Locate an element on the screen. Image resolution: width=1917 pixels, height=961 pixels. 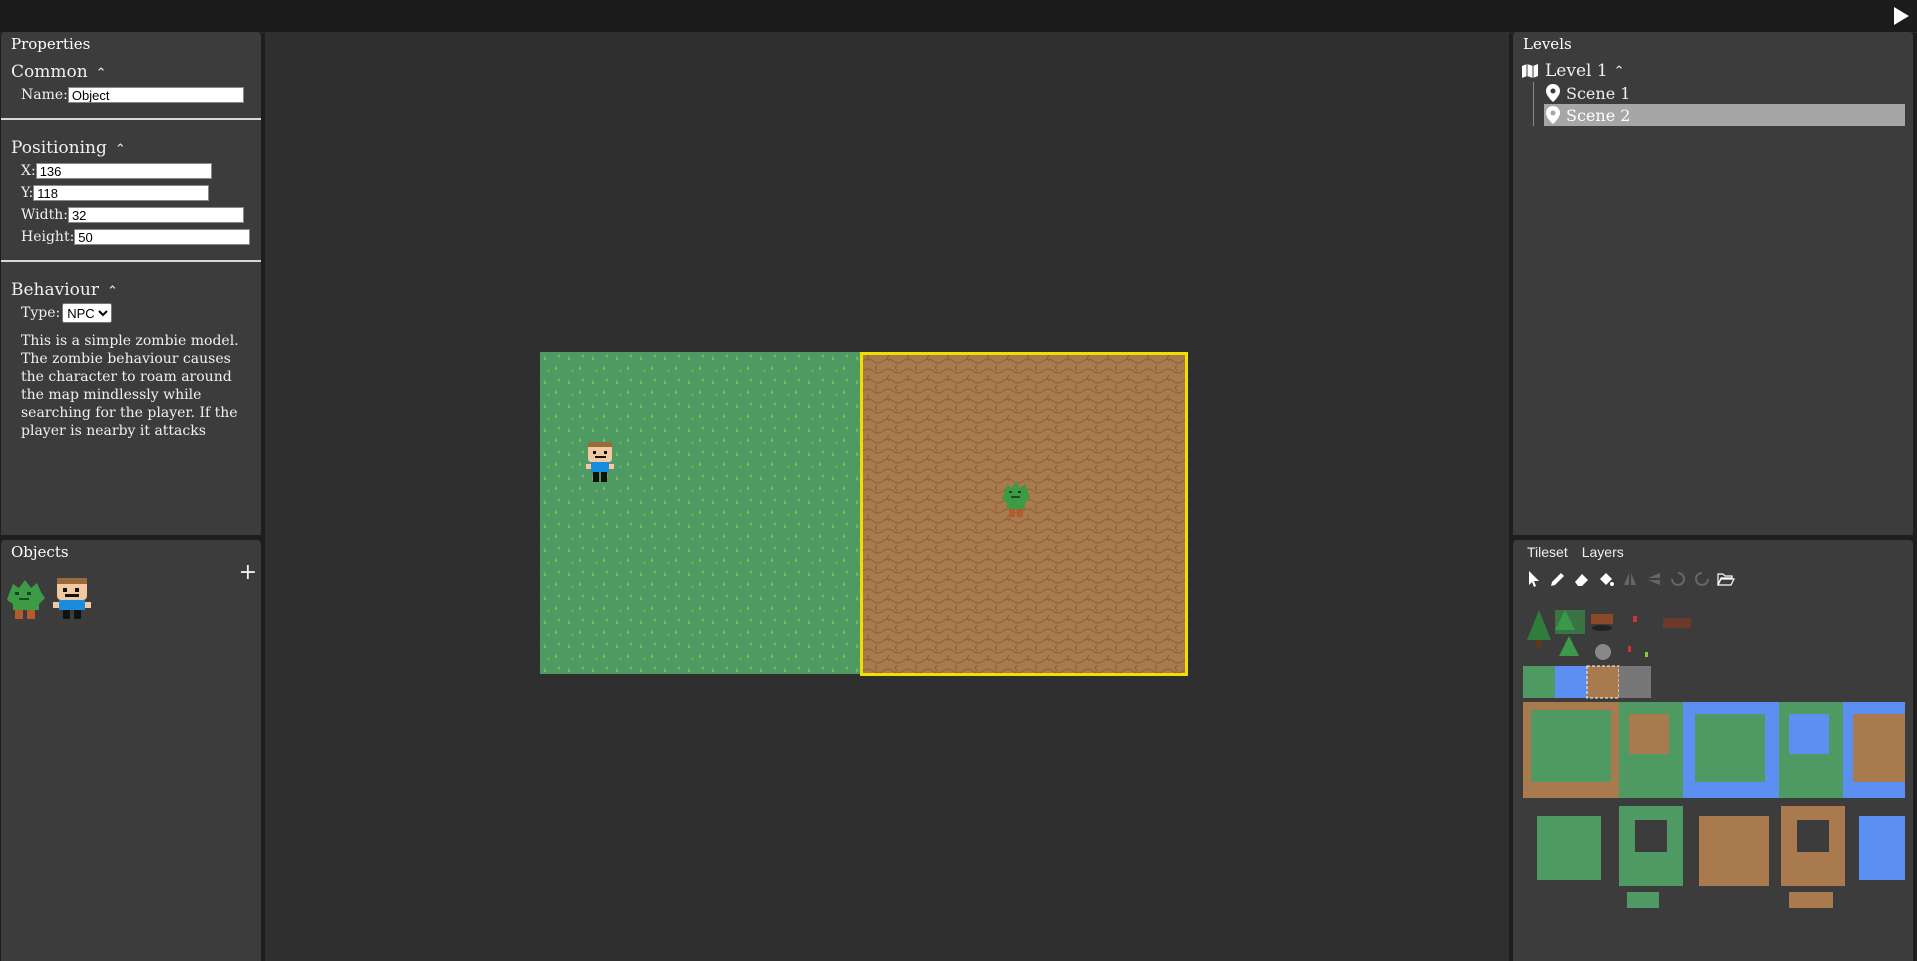
flip-vertical-icon is located at coordinates (1654, 579).